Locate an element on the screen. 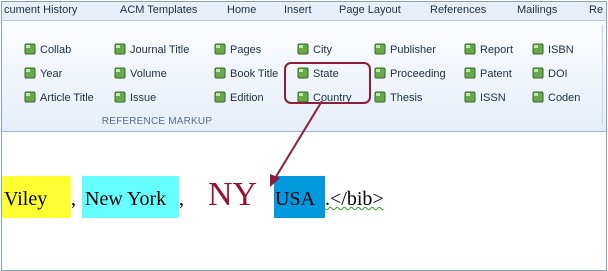 The height and width of the screenshot is (271, 608). button-label: Coden is located at coordinates (564, 98).